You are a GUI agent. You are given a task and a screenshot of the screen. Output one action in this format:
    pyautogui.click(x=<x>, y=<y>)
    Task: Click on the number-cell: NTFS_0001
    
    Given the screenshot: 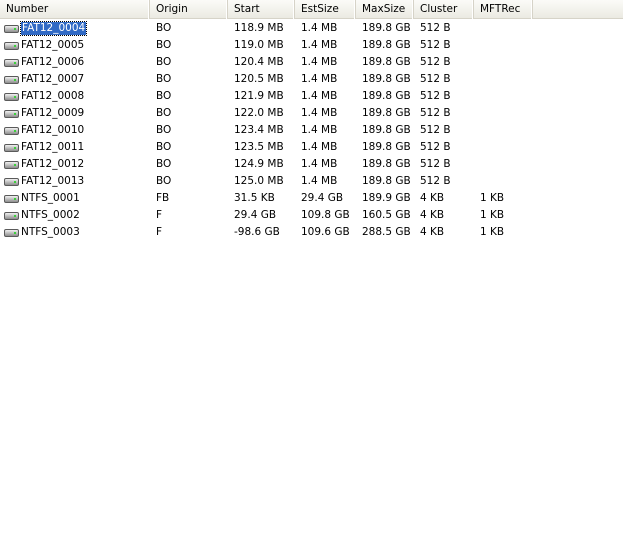 What is the action you would take?
    pyautogui.click(x=75, y=198)
    